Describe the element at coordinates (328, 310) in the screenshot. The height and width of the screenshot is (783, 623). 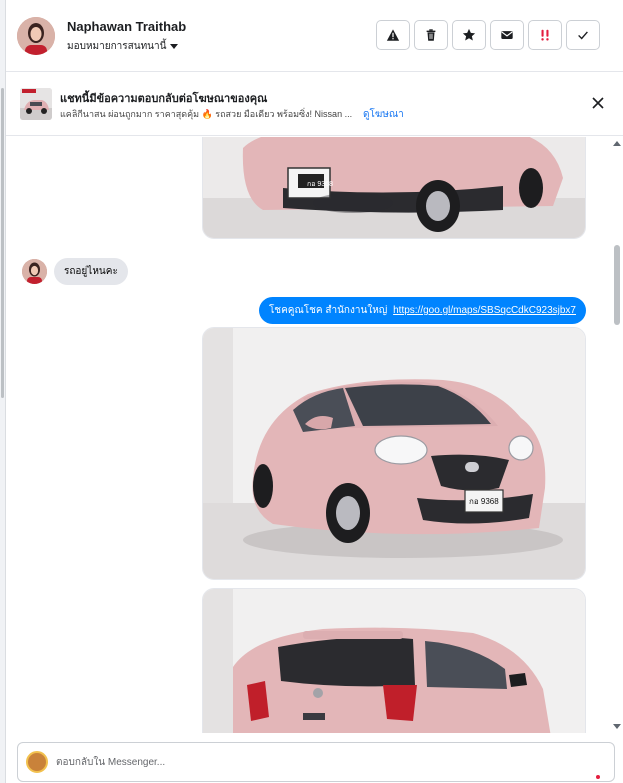
I see `outgoing-message-text: โชคคูณโชค สำนักงานใหญ่` at that location.